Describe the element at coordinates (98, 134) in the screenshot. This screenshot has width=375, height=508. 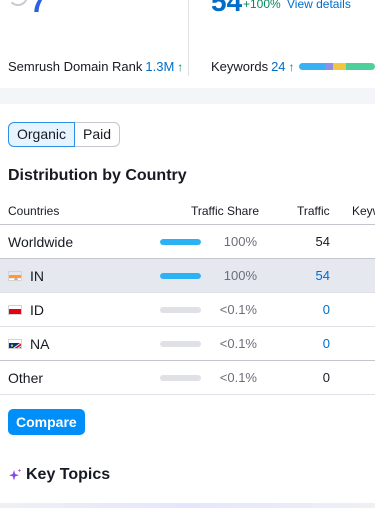
I see `paid-toggle-button: Paid` at that location.